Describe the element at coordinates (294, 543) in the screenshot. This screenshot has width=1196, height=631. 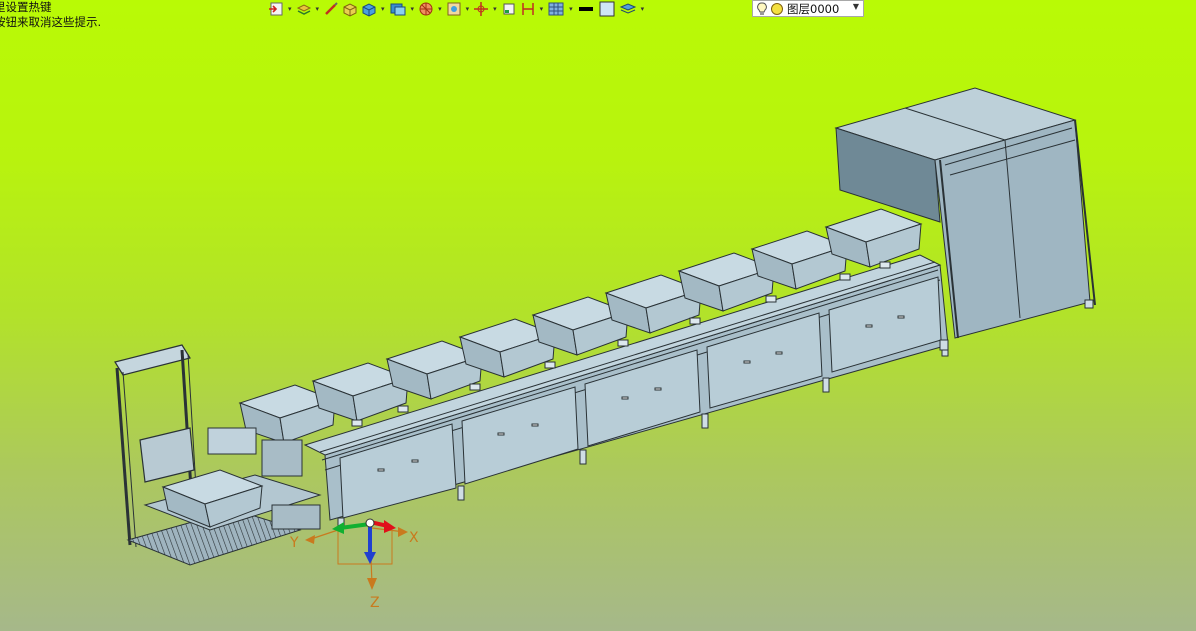
I see `axis-label-y: Y` at that location.